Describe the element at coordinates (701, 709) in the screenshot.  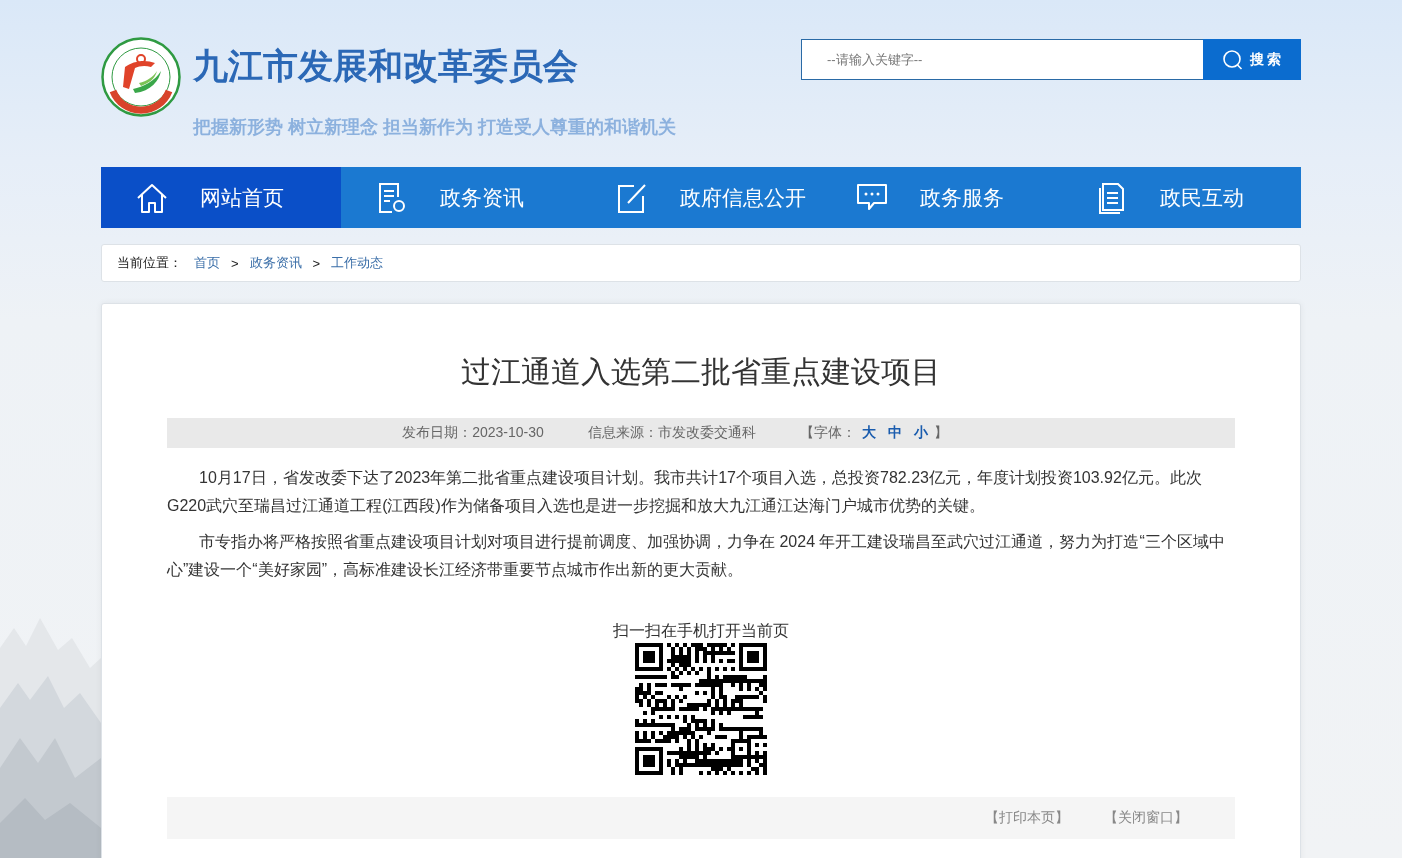
I see `qr-code-icon` at that location.